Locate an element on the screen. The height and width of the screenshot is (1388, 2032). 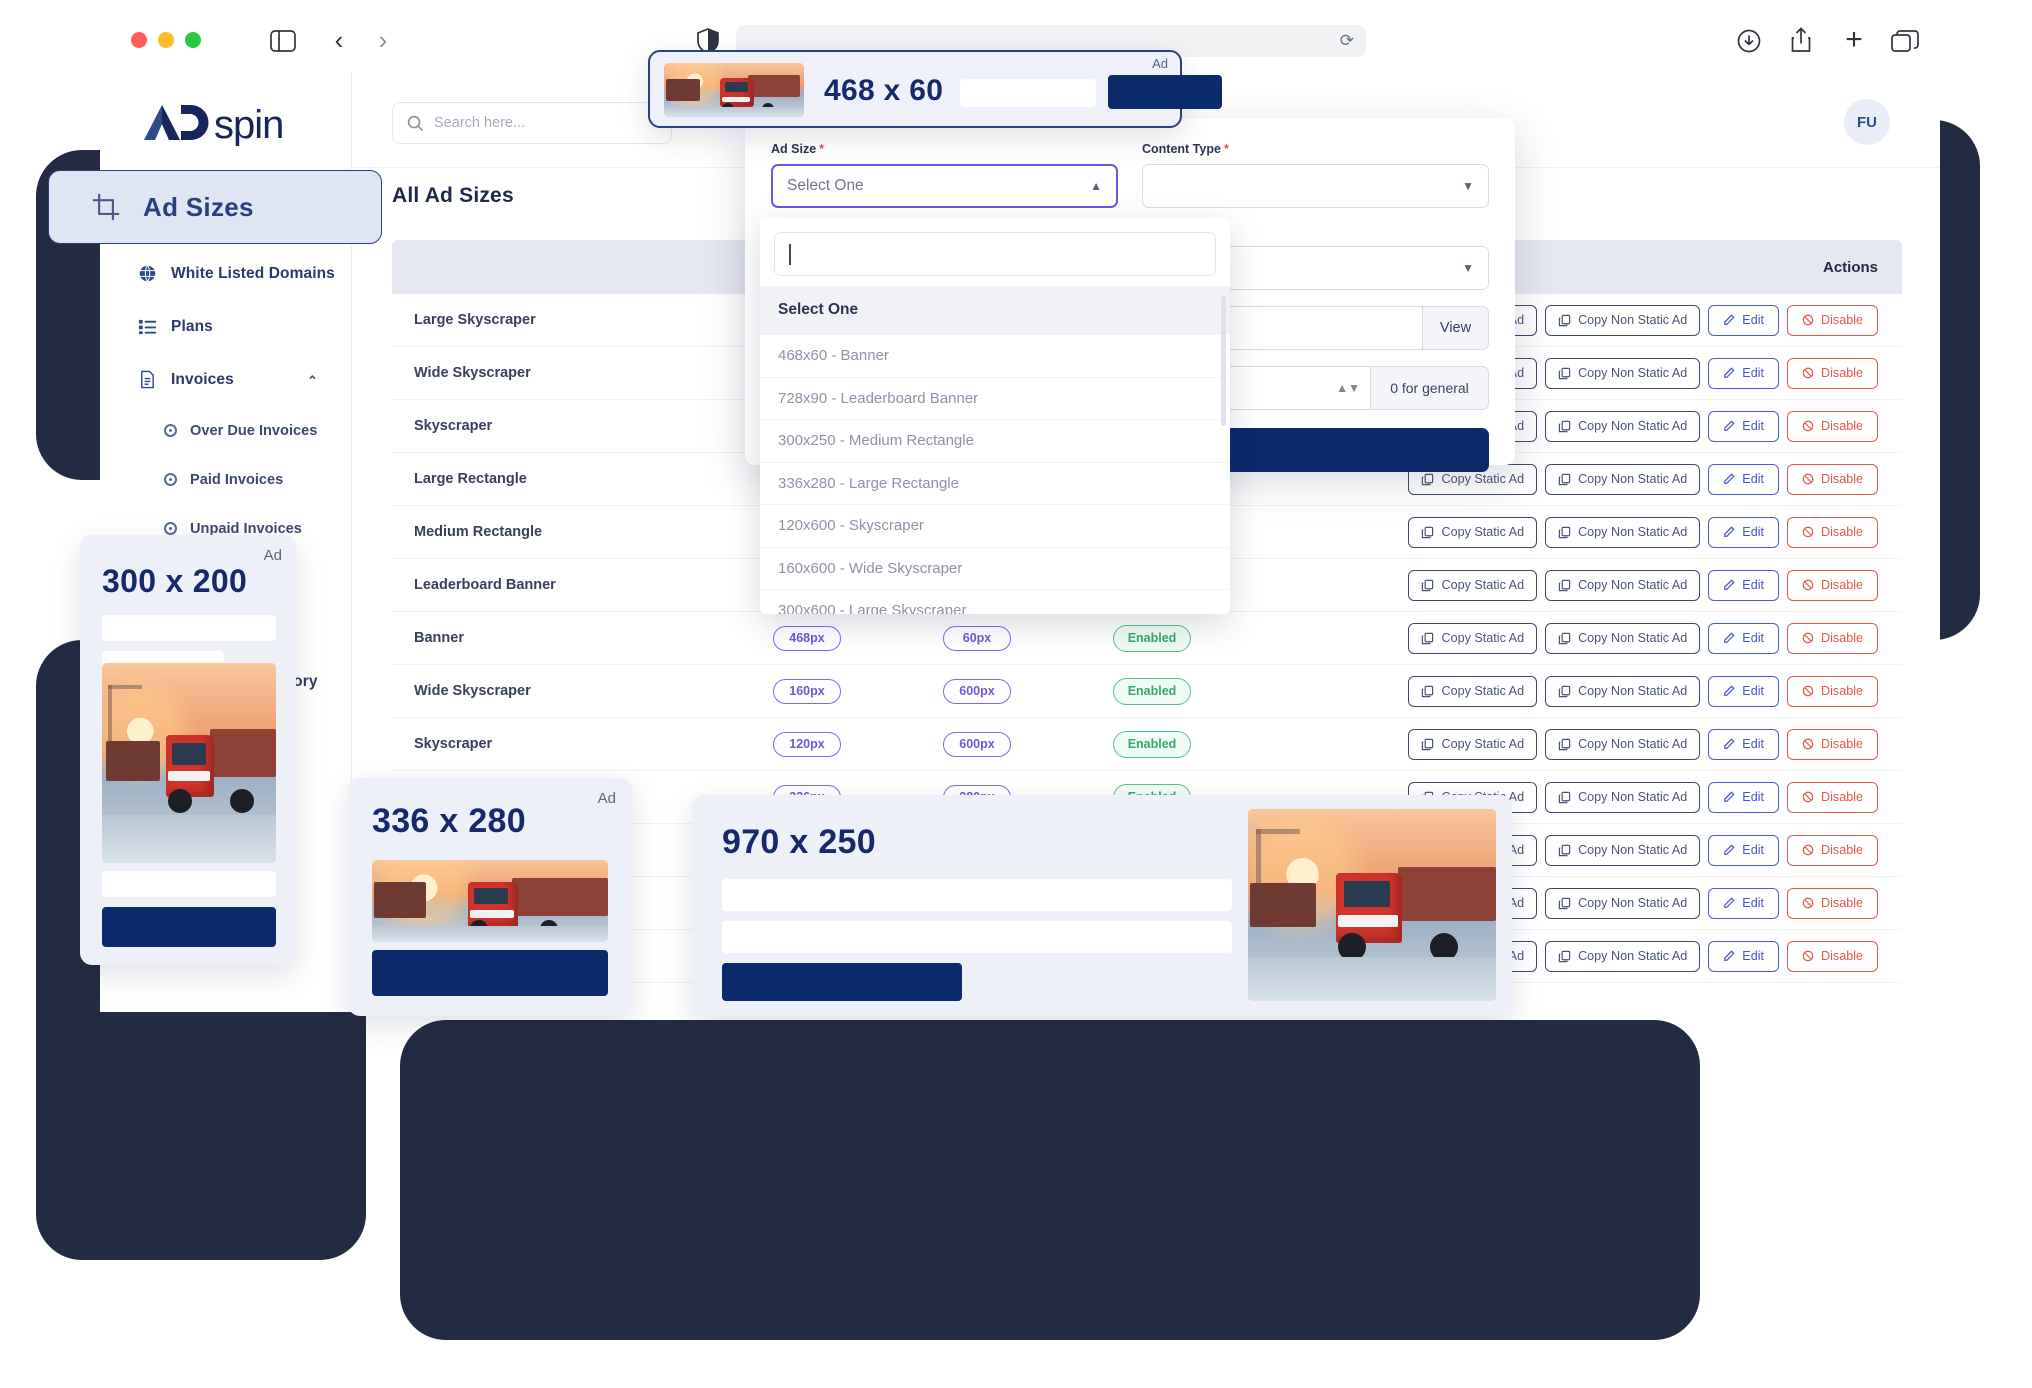
reload-icon: ⟳ is located at coordinates (1347, 41).